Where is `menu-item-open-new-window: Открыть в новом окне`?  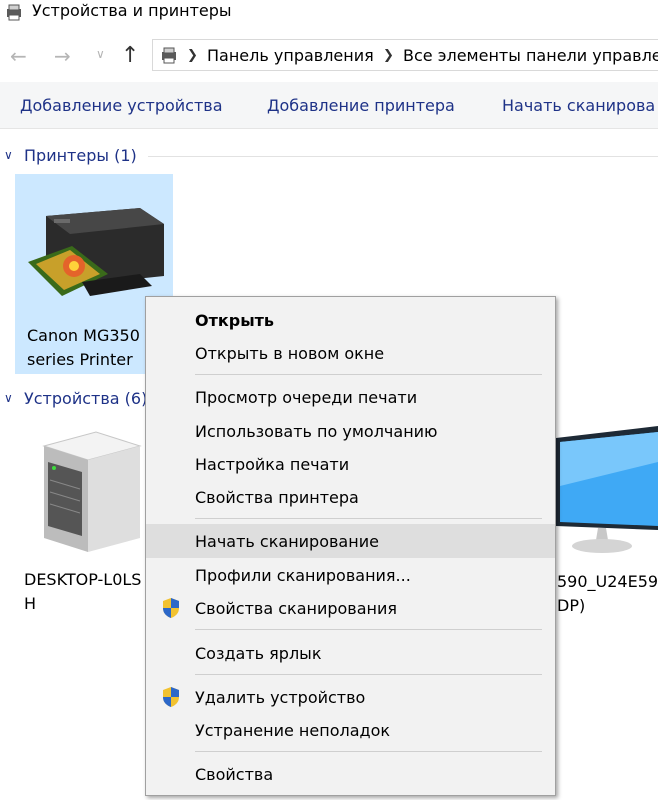 menu-item-open-new-window: Открыть в новом окне is located at coordinates (289, 353).